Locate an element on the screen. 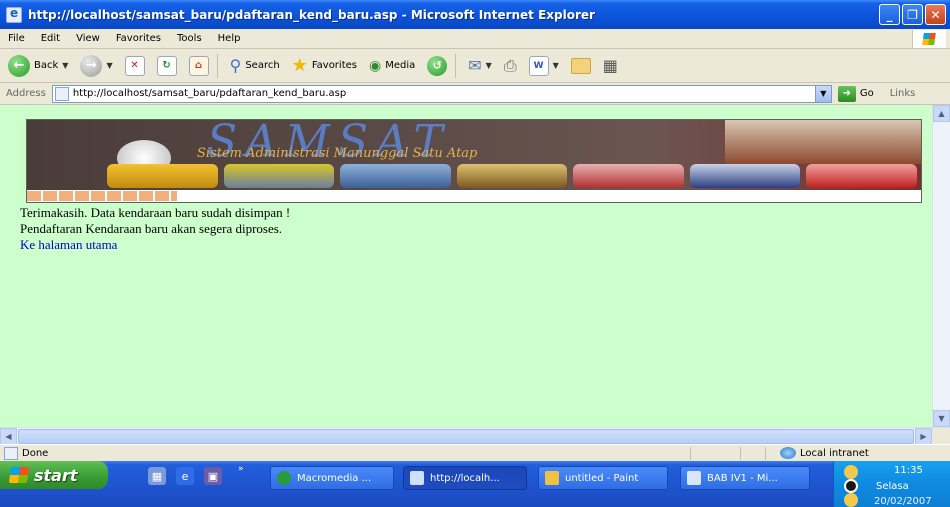 This screenshot has width=950, height=507. menu-favorites: Favorites is located at coordinates (138, 38).